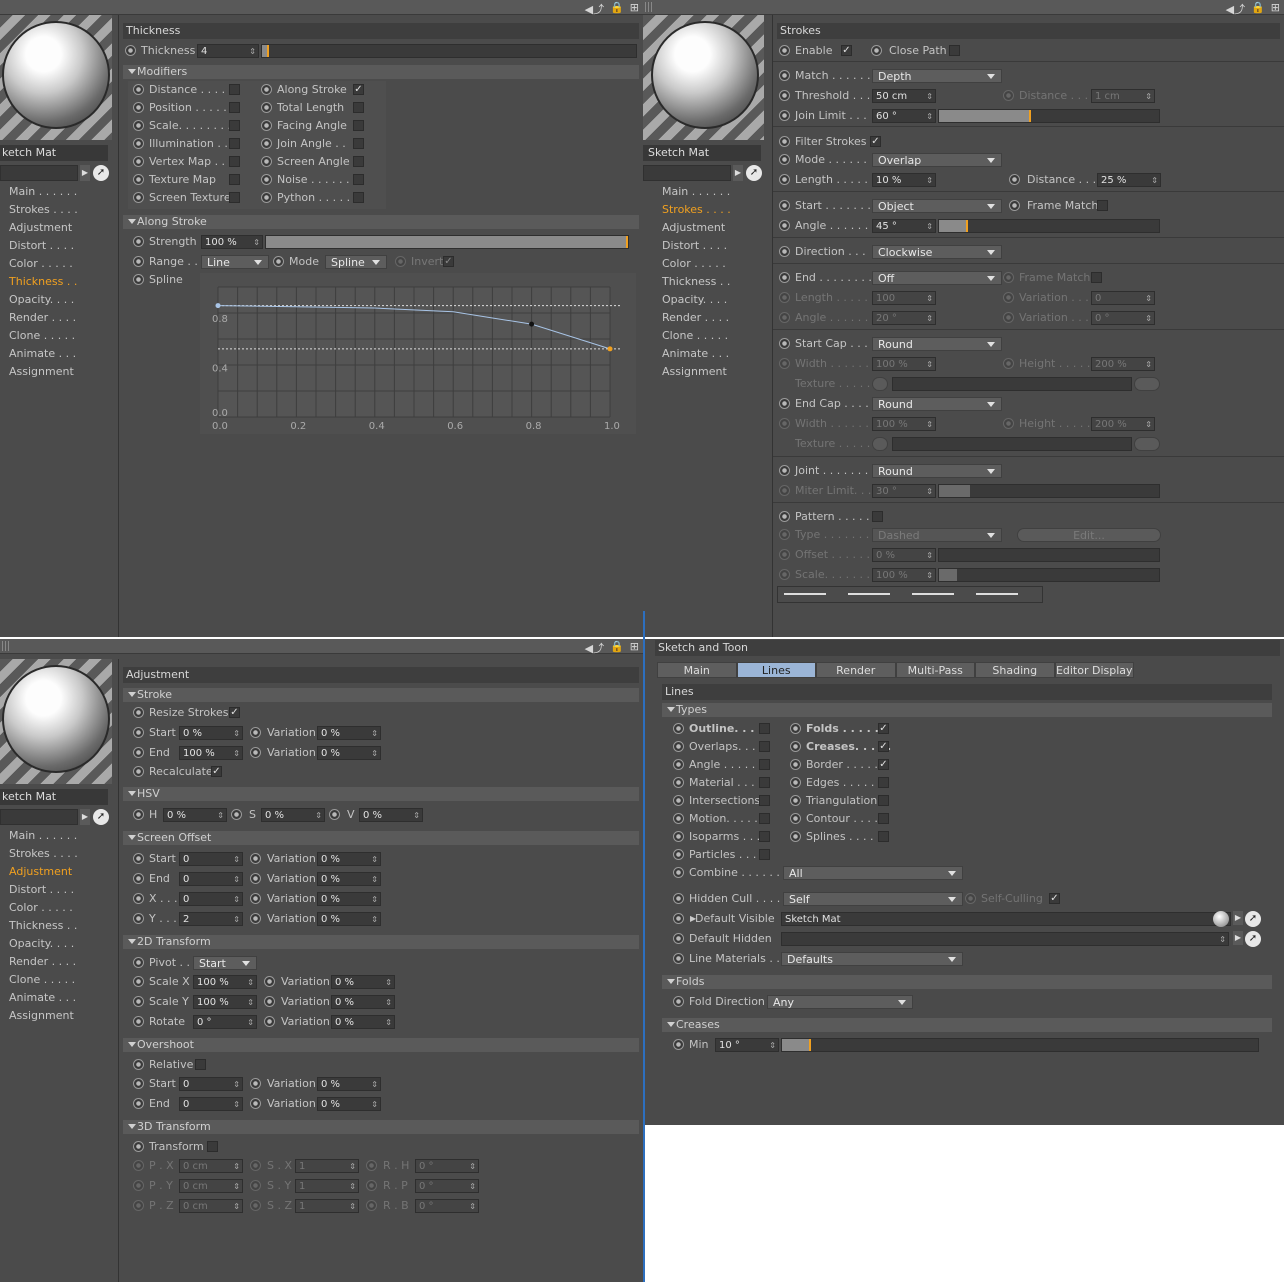  Describe the element at coordinates (1096, 277) in the screenshot. I see `frame-match2-checkbox` at that location.